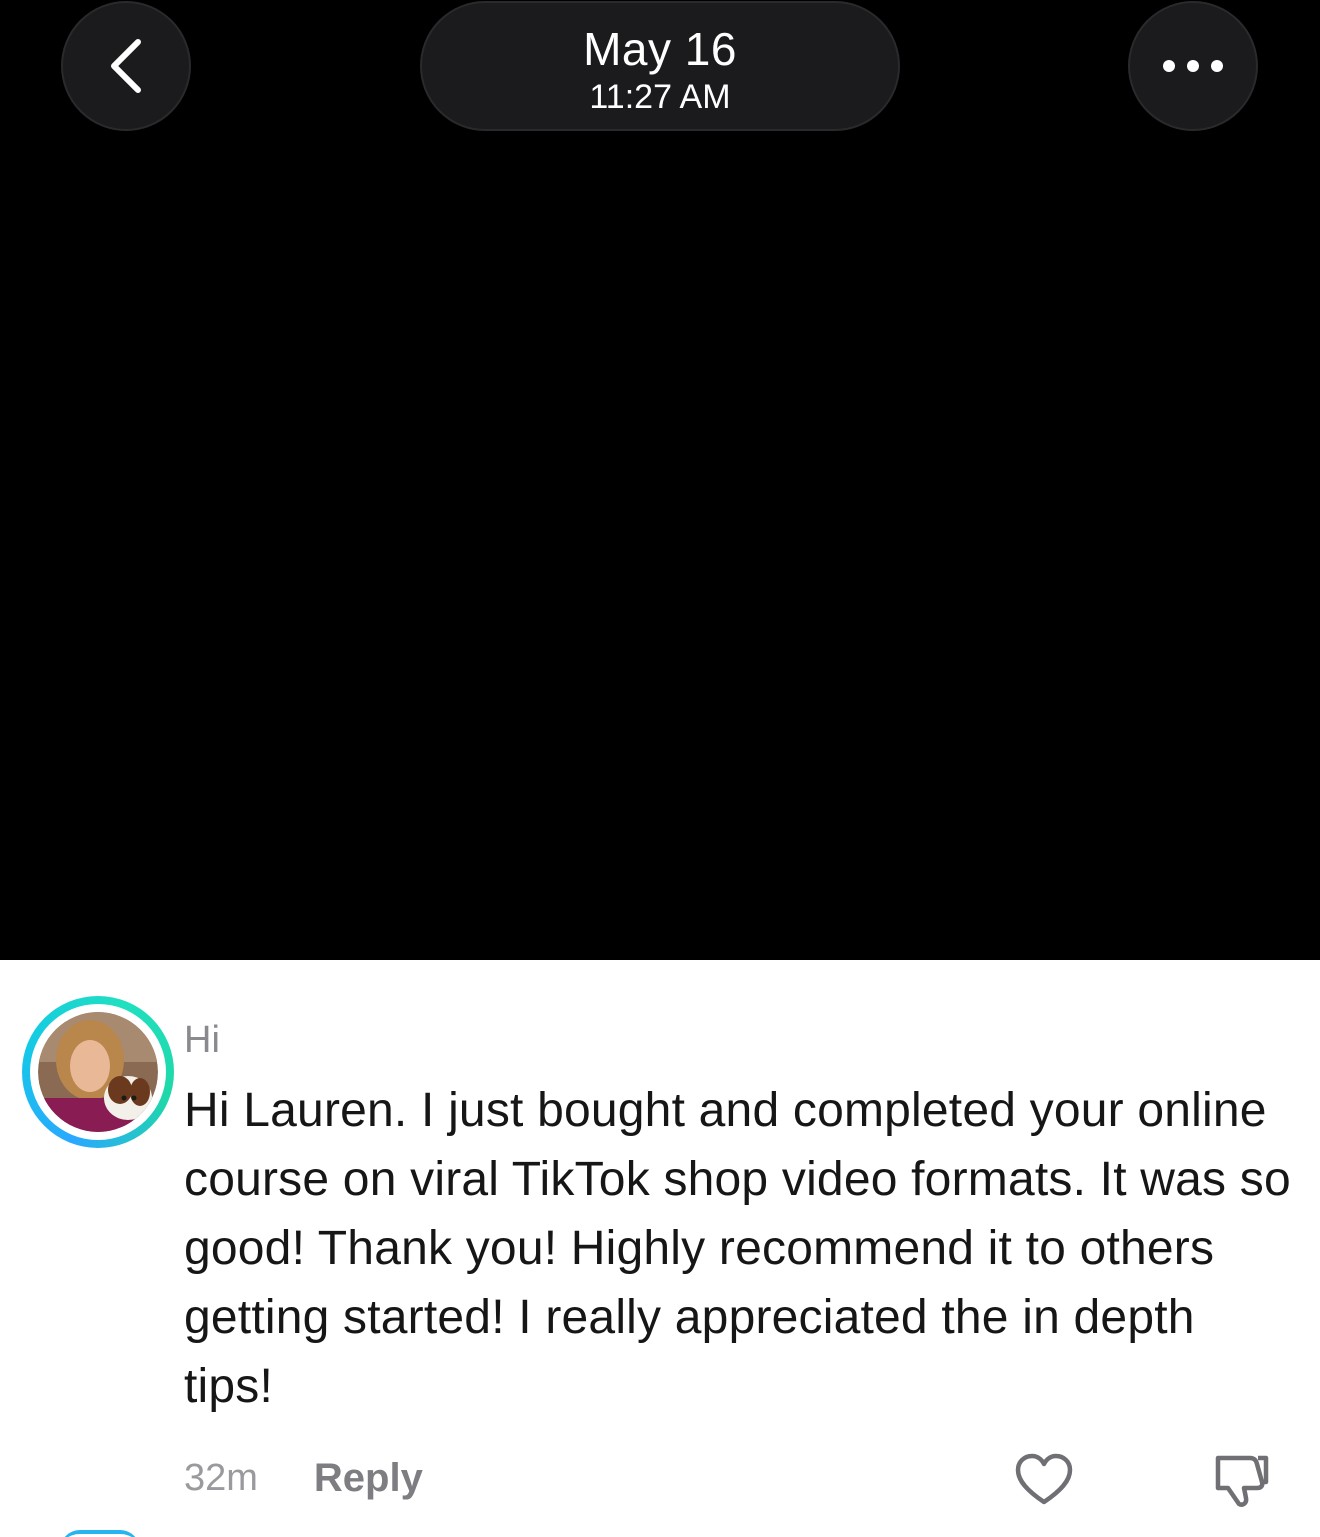 Image resolution: width=1320 pixels, height=1537 pixels. I want to click on ellipsis-icon, so click(1193, 66).